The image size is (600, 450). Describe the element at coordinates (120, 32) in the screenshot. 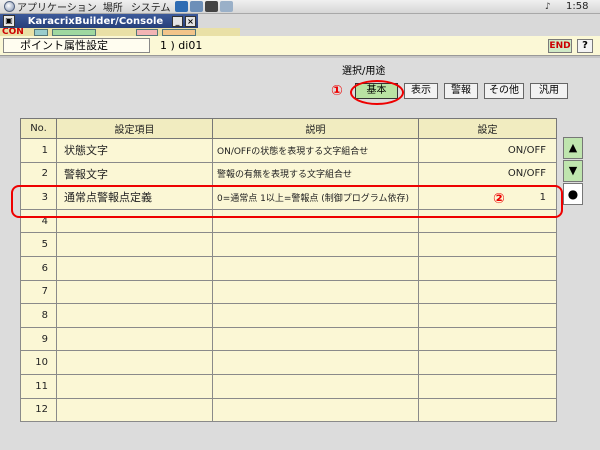

I see `console-toolbar: CON` at that location.